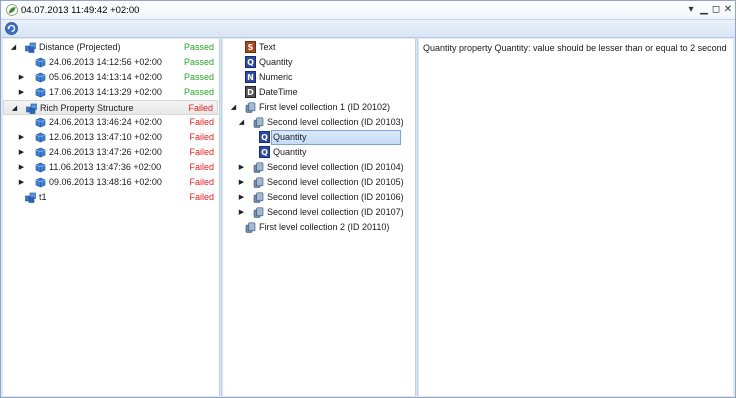  What do you see at coordinates (335, 182) in the screenshot?
I see `tree-node-label: Second level collection (ID 20105)` at bounding box center [335, 182].